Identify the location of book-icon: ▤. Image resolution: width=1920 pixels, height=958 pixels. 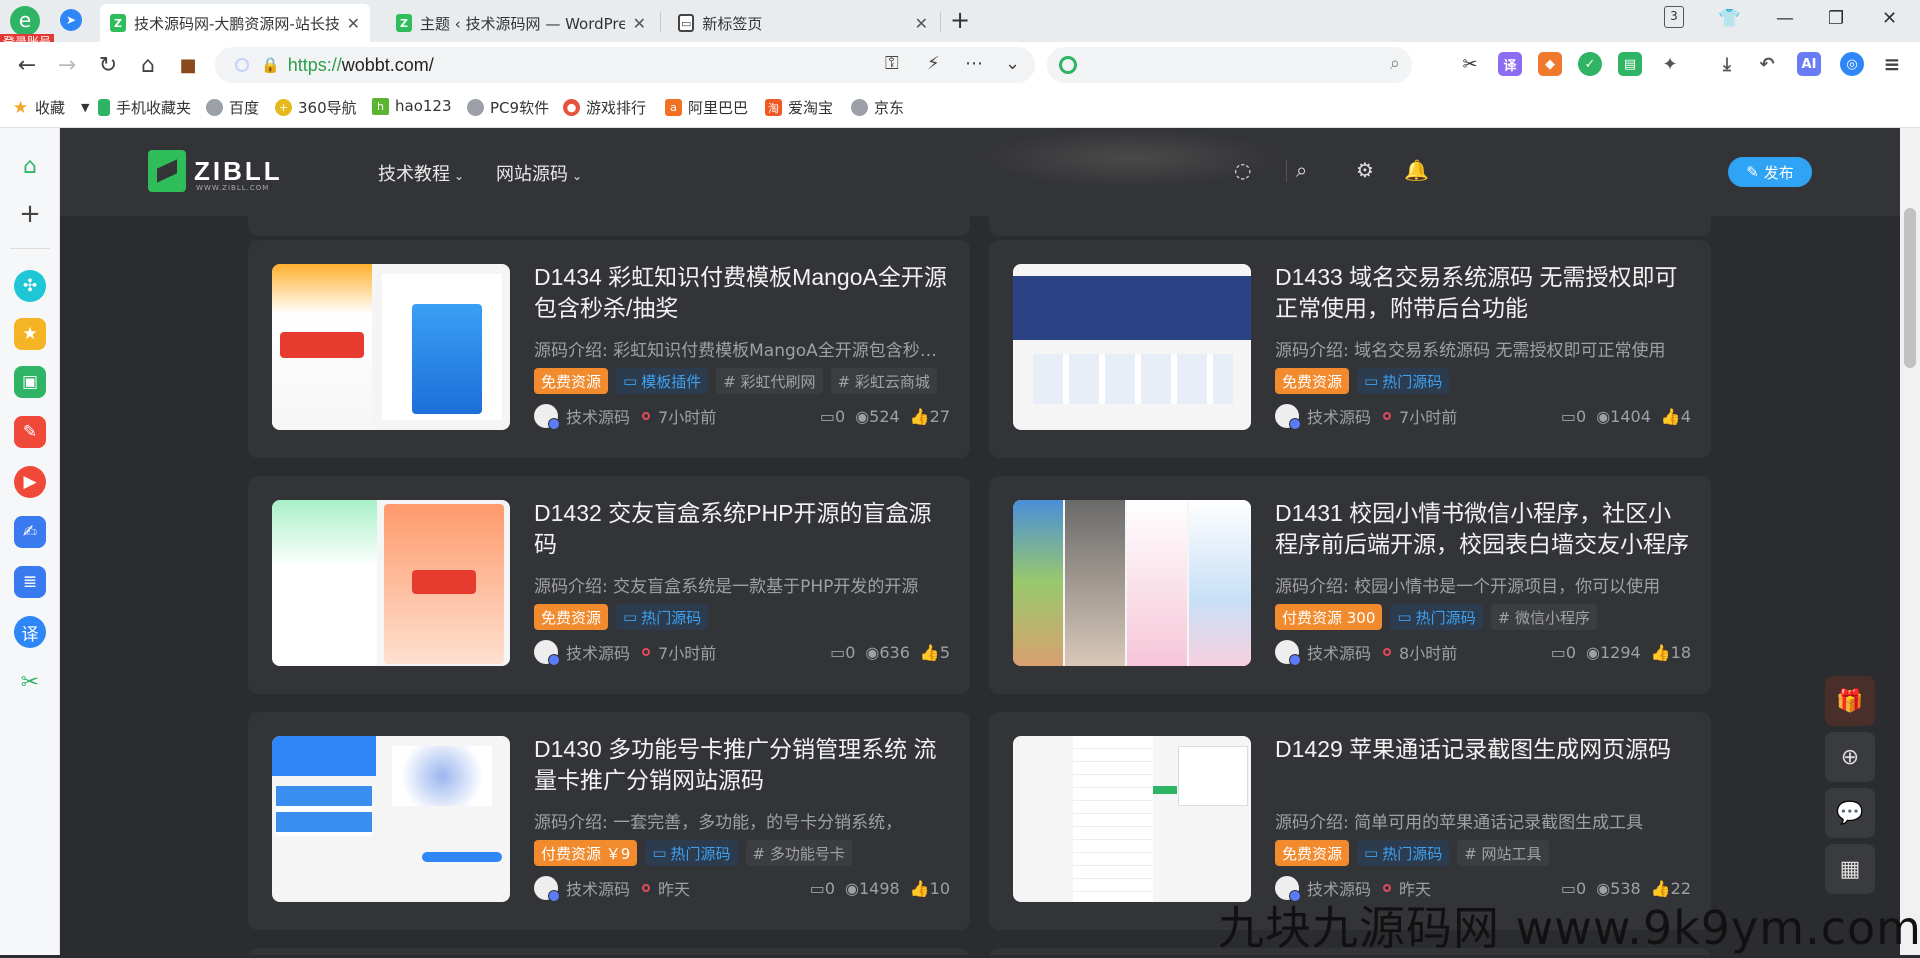
(1630, 64).